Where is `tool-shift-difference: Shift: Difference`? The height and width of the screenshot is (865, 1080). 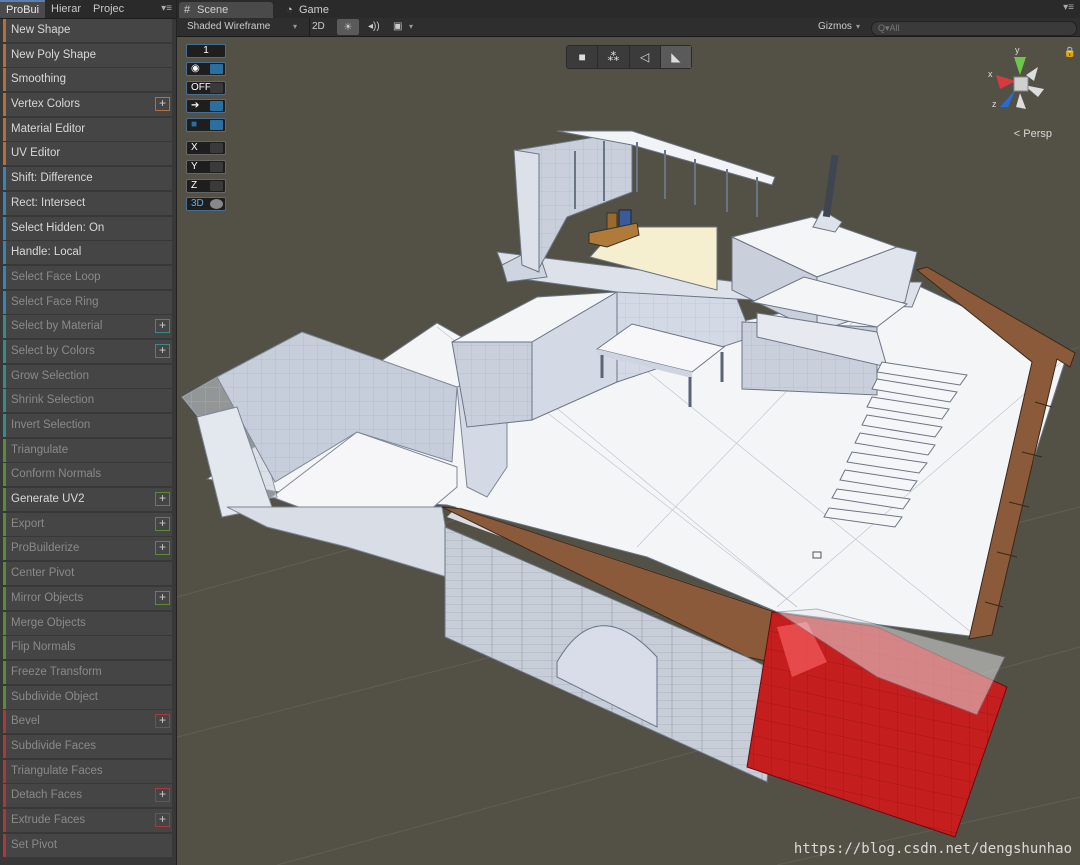
tool-shift-difference: Shift: Difference is located at coordinates (87, 179).